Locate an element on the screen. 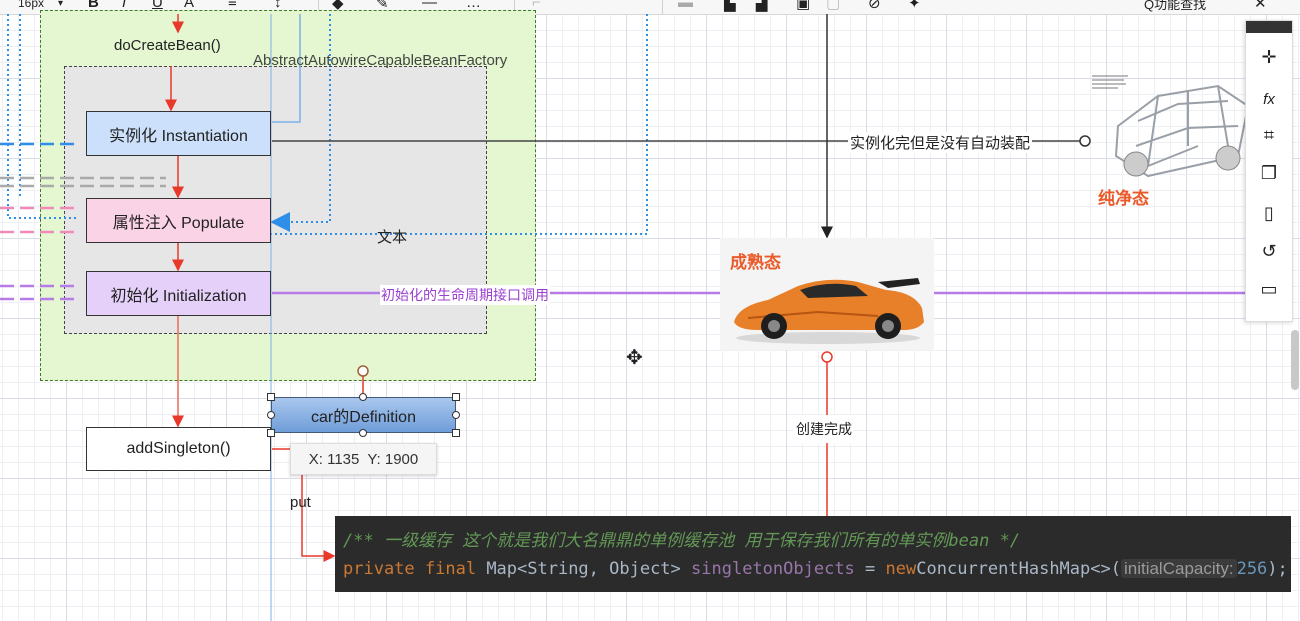  navigate-icon: ✛ is located at coordinates (1269, 57).